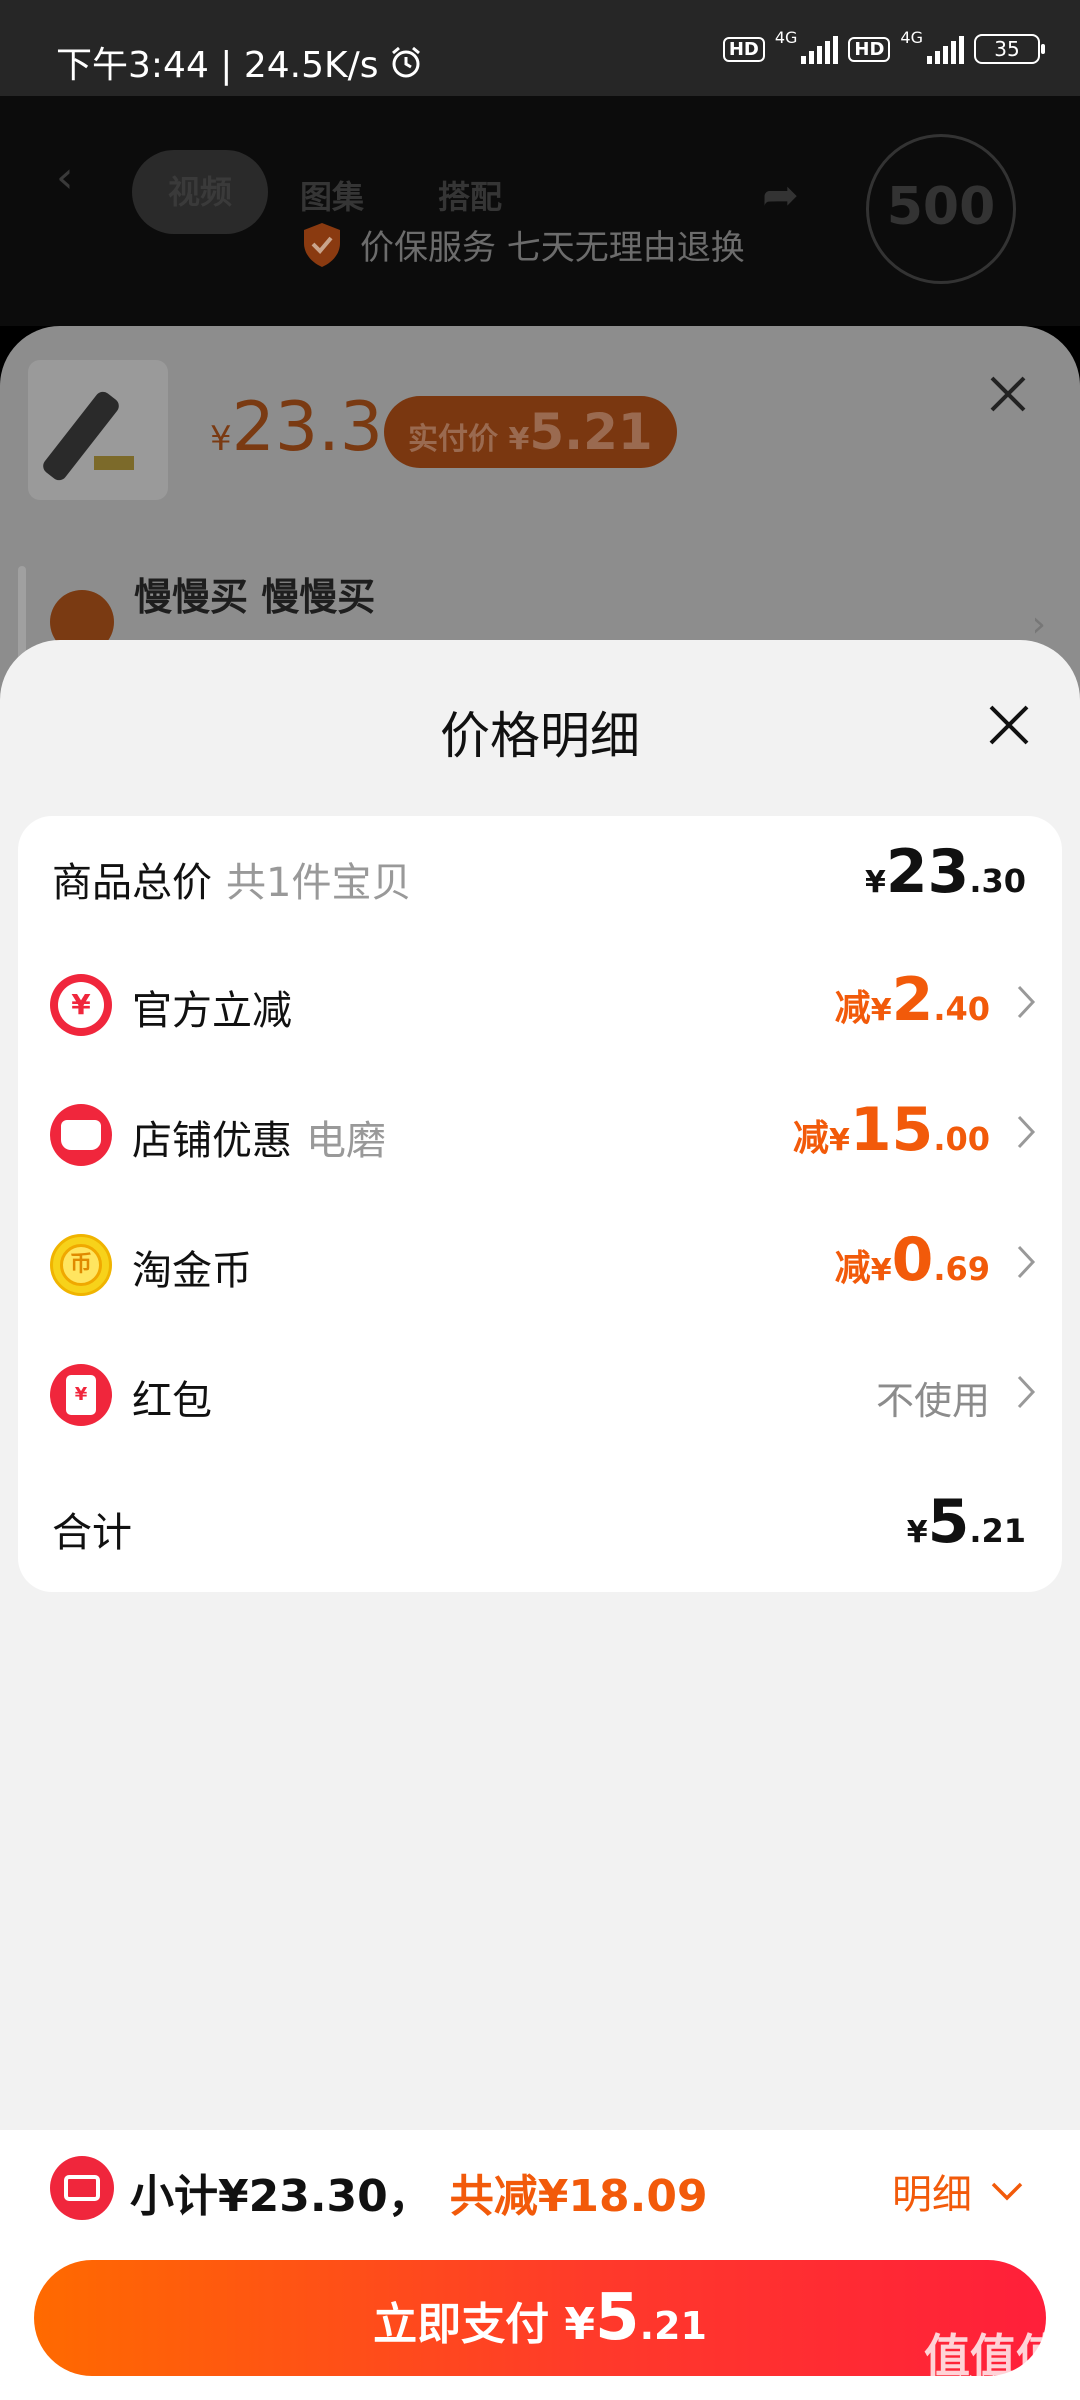  I want to click on product-nav: ‹ 视频 图集 搭配 ➦ 500, so click(540, 206).